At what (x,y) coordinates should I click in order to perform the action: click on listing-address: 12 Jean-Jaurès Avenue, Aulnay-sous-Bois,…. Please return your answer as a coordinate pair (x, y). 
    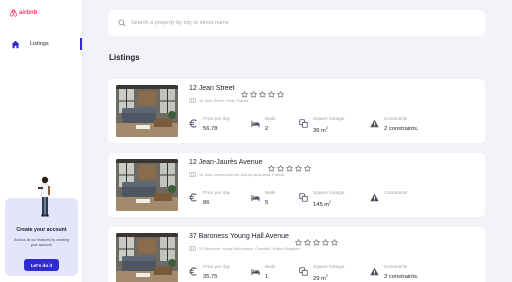
    Looking at the image, I should click on (236, 174).